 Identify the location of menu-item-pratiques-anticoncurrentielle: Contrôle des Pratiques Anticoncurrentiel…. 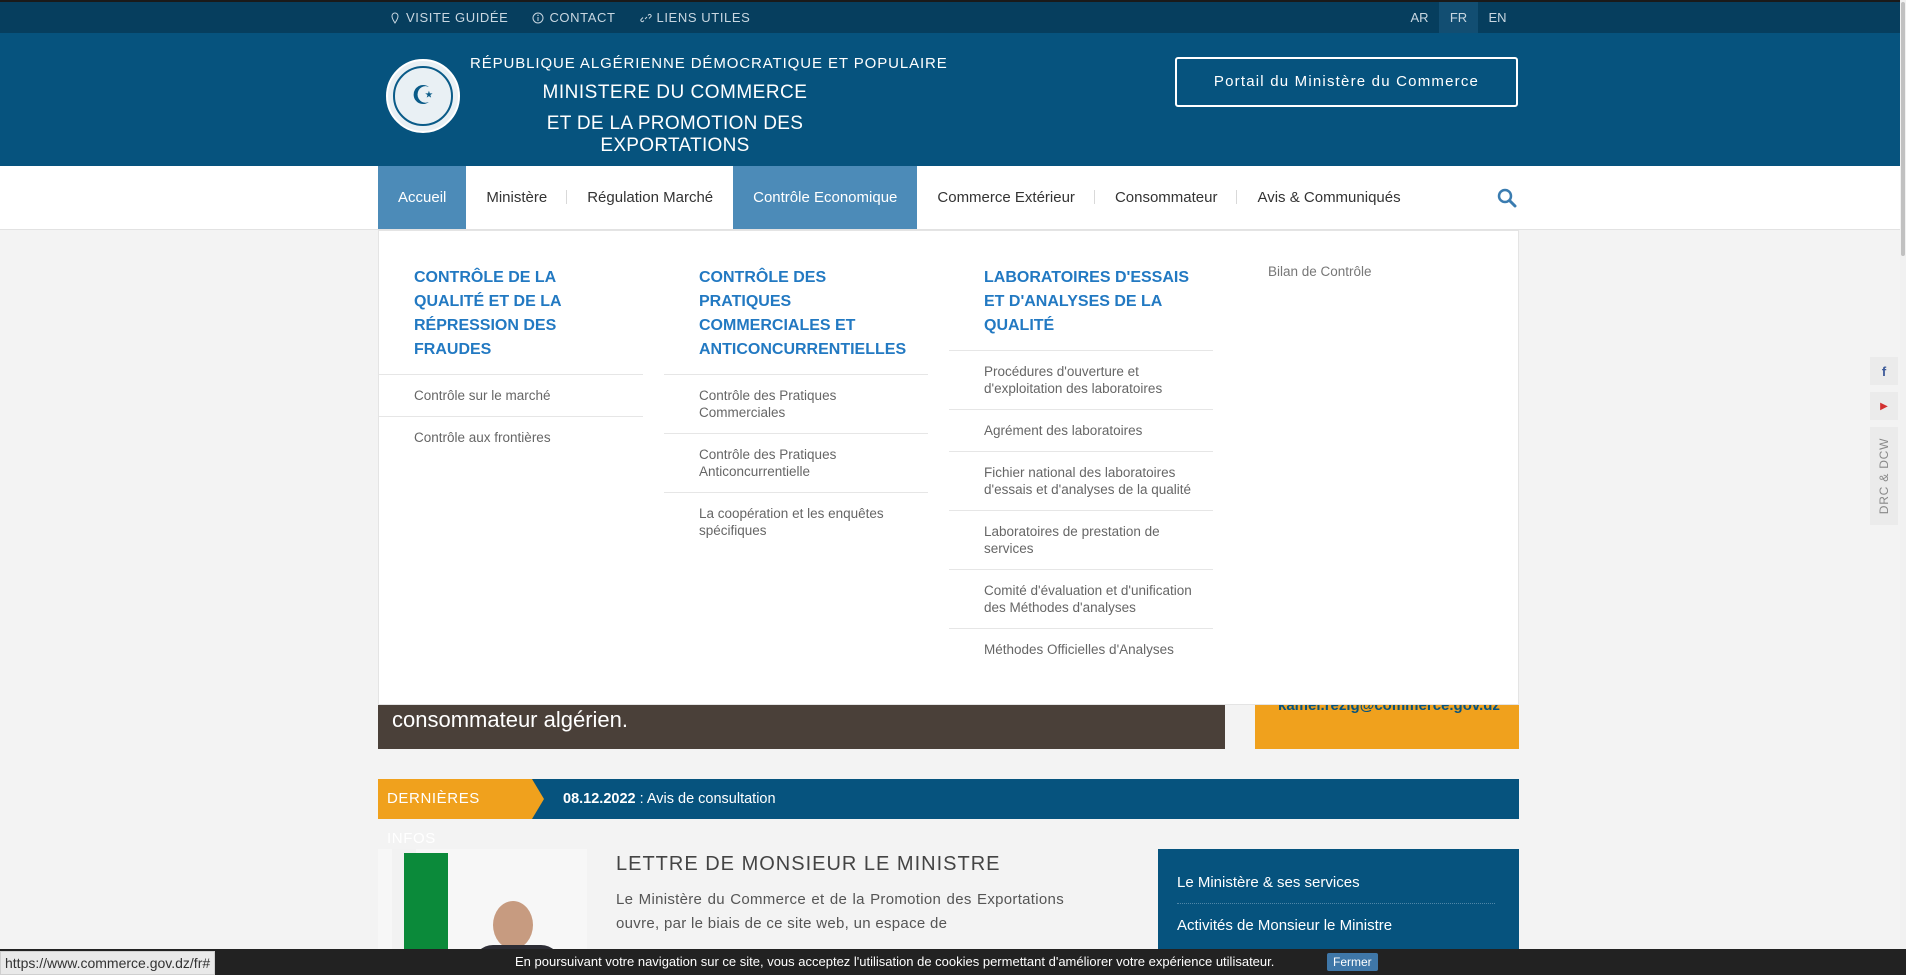
(796, 462).